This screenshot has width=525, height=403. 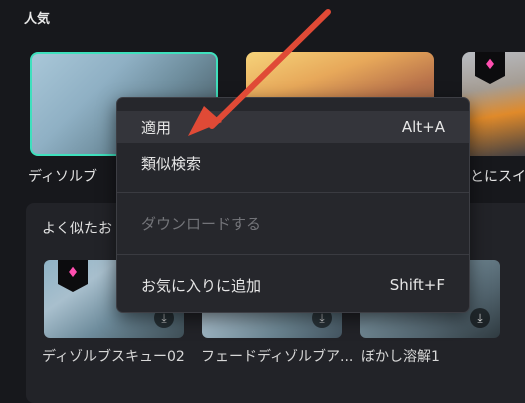 What do you see at coordinates (293, 285) in the screenshot?
I see `menu-item-add-favorite: お気に入りに追加 Shift+F` at bounding box center [293, 285].